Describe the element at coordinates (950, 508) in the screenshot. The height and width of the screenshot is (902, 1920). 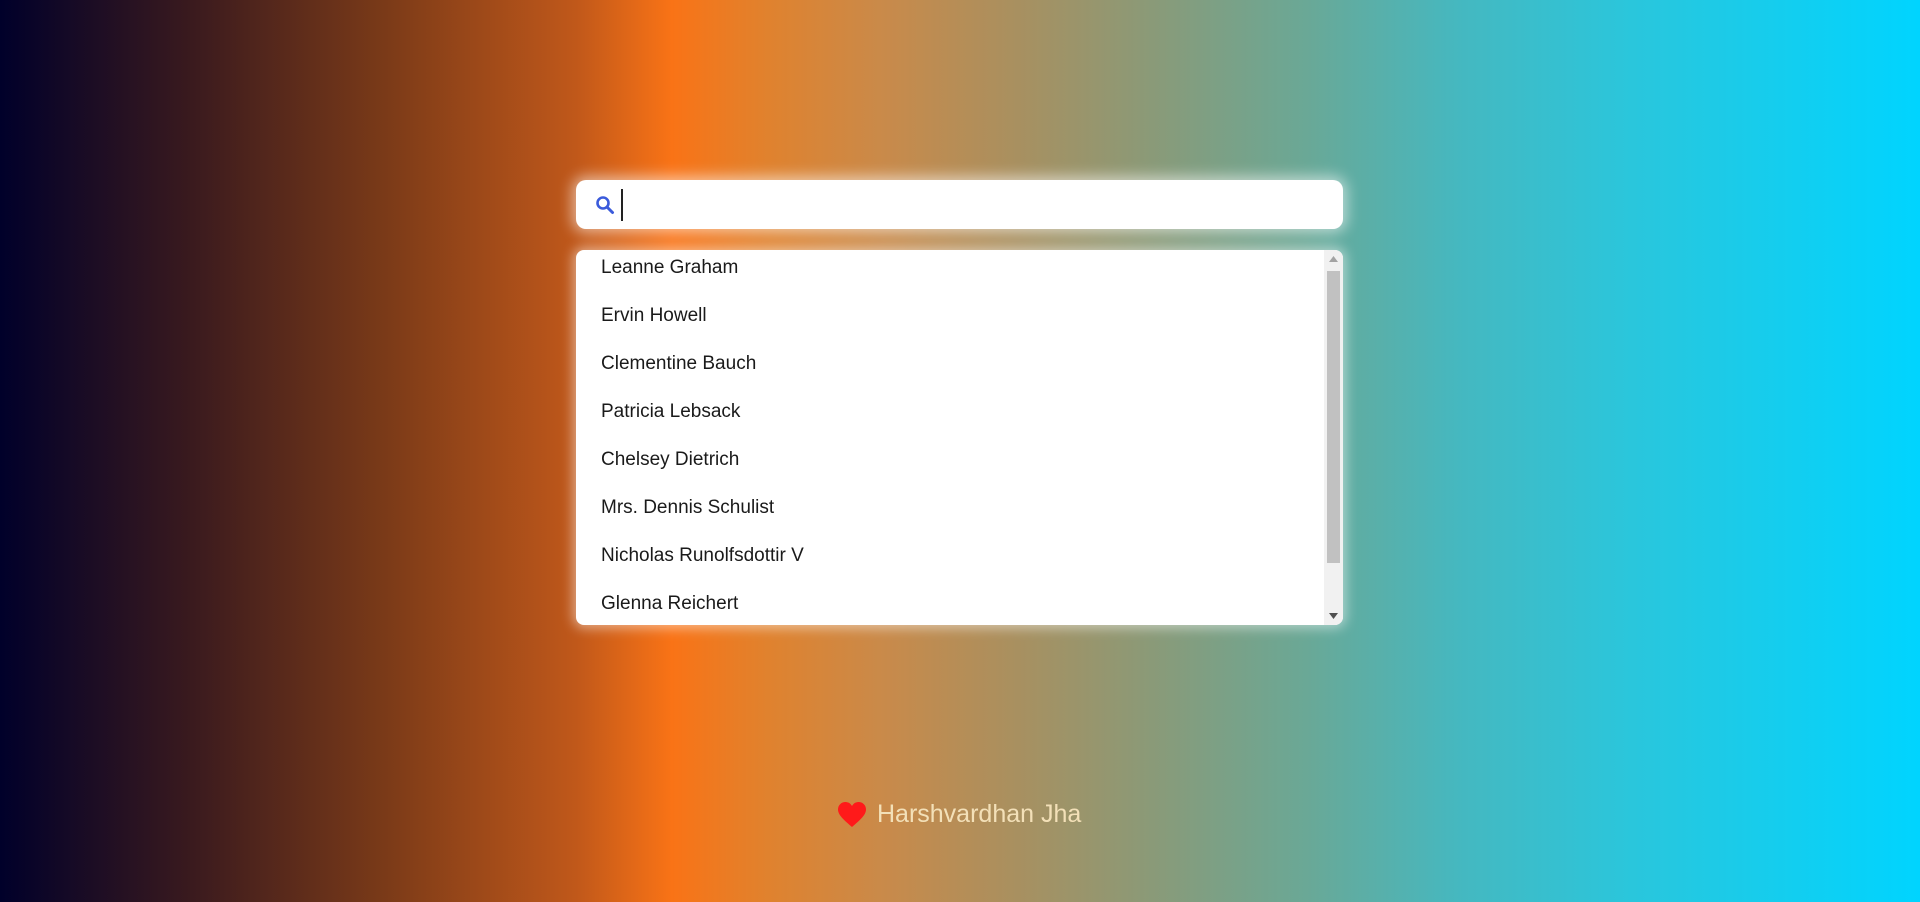
I see `list-item: Mrs. Dennis Schulist` at that location.